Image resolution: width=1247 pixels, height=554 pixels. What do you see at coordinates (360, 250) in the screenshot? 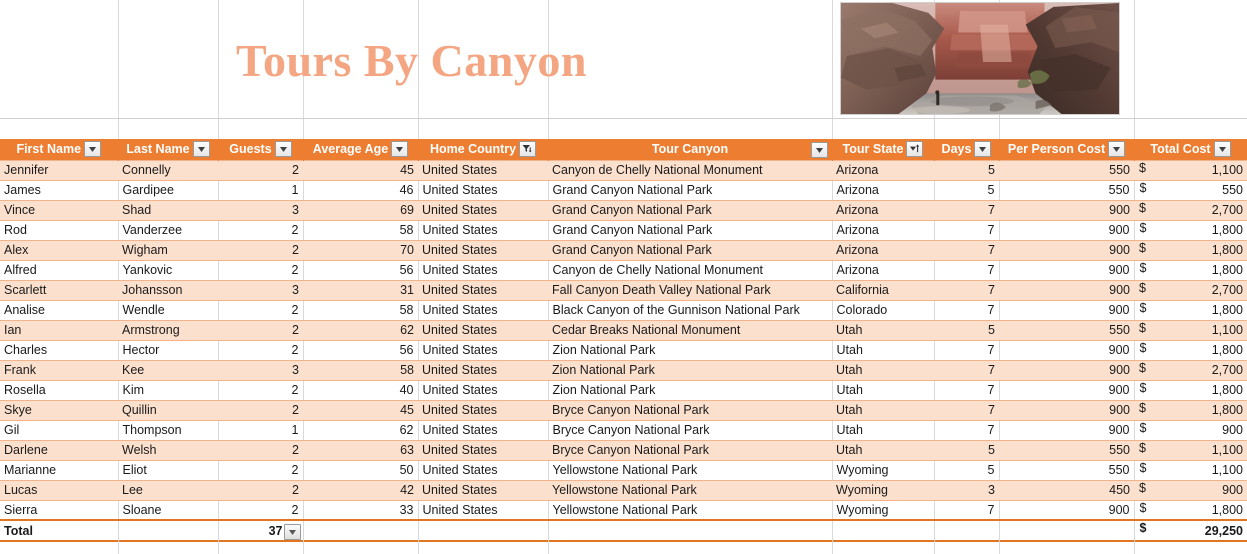
I see `cell-average-age: 70` at bounding box center [360, 250].